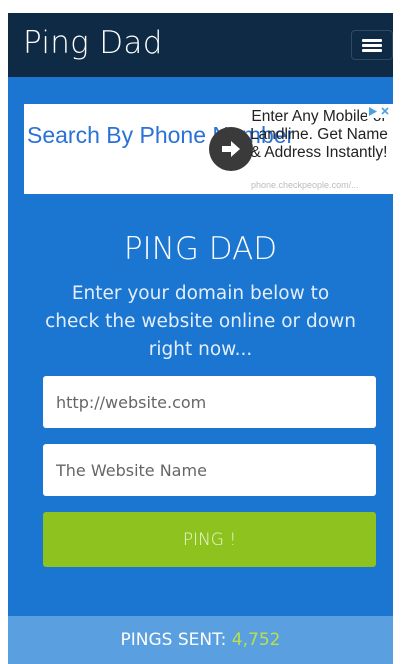 The width and height of the screenshot is (404, 664). Describe the element at coordinates (200, 249) in the screenshot. I see `hero-title: PING DAD` at that location.